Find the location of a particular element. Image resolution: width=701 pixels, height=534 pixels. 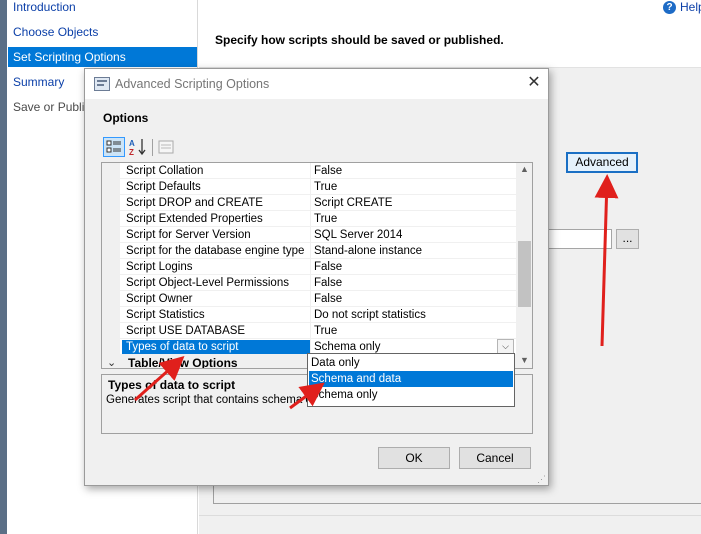

toolbar-separator is located at coordinates (152, 147).